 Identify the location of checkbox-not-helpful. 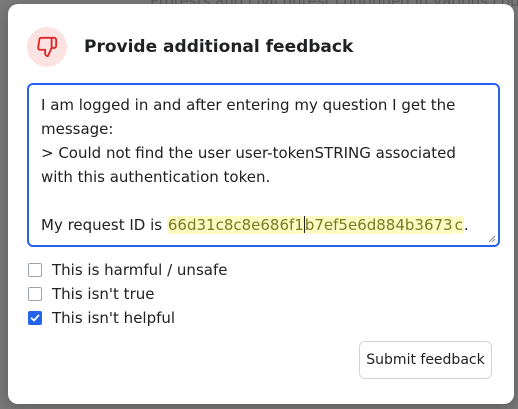
(35, 318).